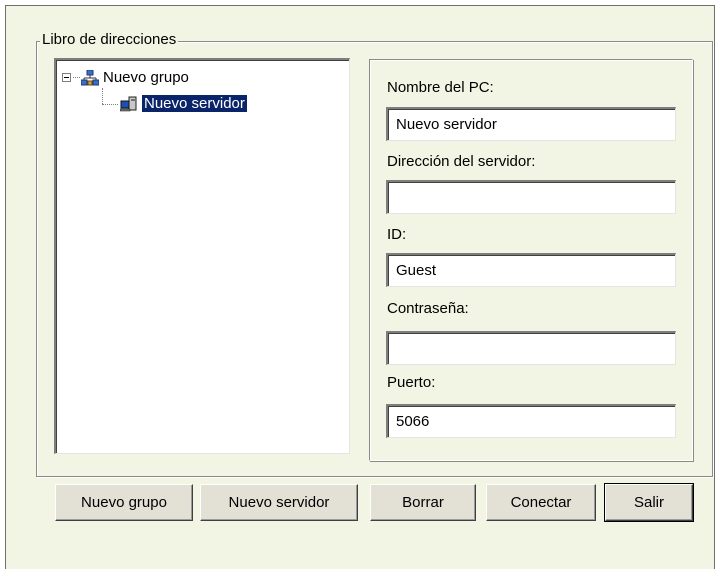 The image size is (724, 569). I want to click on port-field: 5066, so click(531, 421).